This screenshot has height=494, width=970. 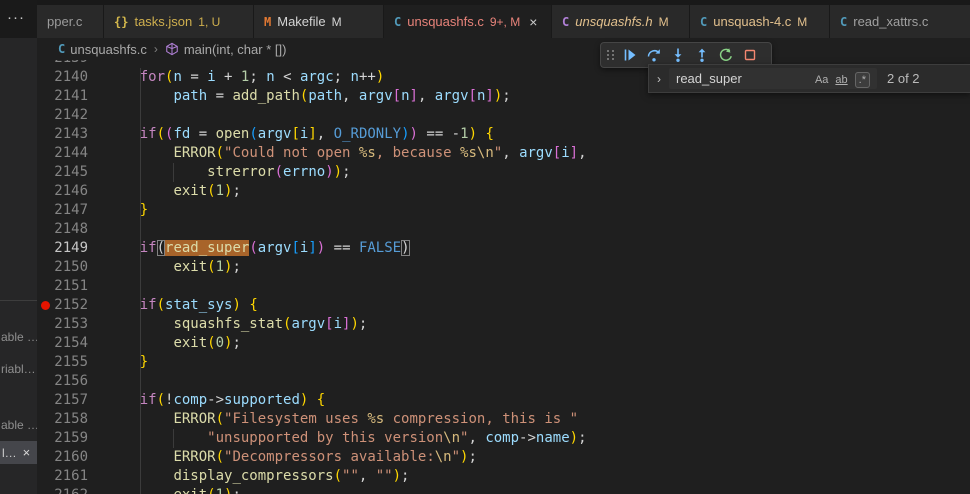 What do you see at coordinates (62, 286) in the screenshot?
I see `line-number: 2151` at bounding box center [62, 286].